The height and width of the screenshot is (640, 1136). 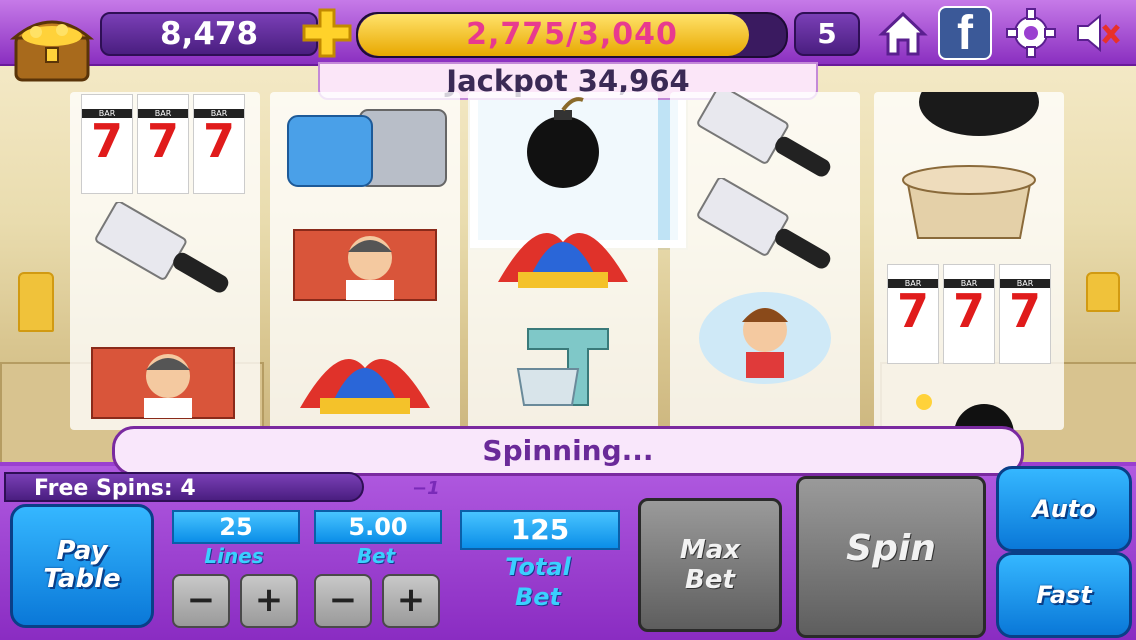 What do you see at coordinates (538, 597) in the screenshot?
I see `total-bet-label-line2: Bet` at bounding box center [538, 597].